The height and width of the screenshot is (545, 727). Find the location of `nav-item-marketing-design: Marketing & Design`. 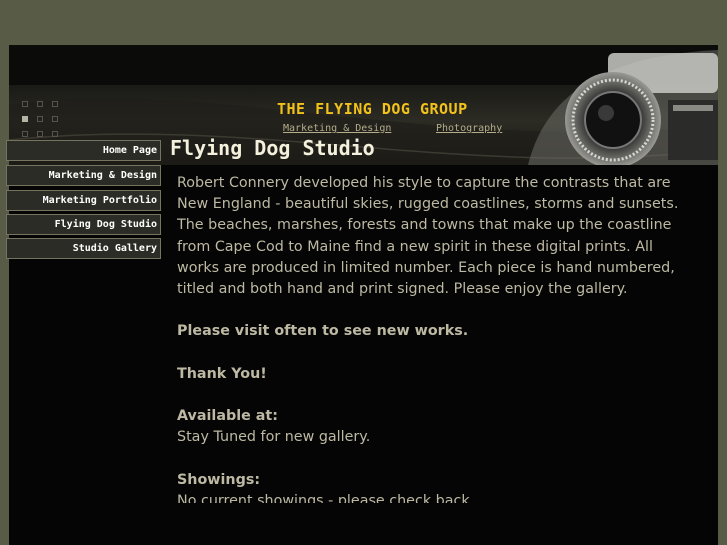

nav-item-marketing-design: Marketing & Design is located at coordinates (83, 175).